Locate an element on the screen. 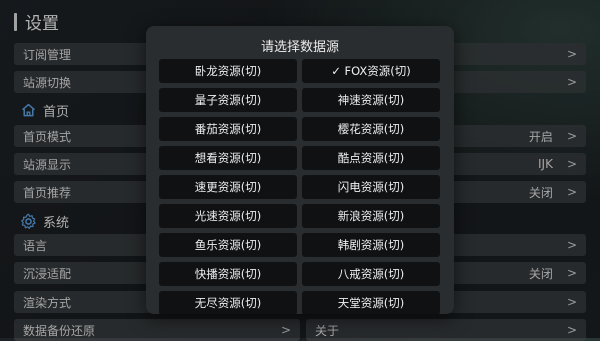 The image size is (600, 341). data-source-option: 韩剧资源(切) is located at coordinates (371, 245).